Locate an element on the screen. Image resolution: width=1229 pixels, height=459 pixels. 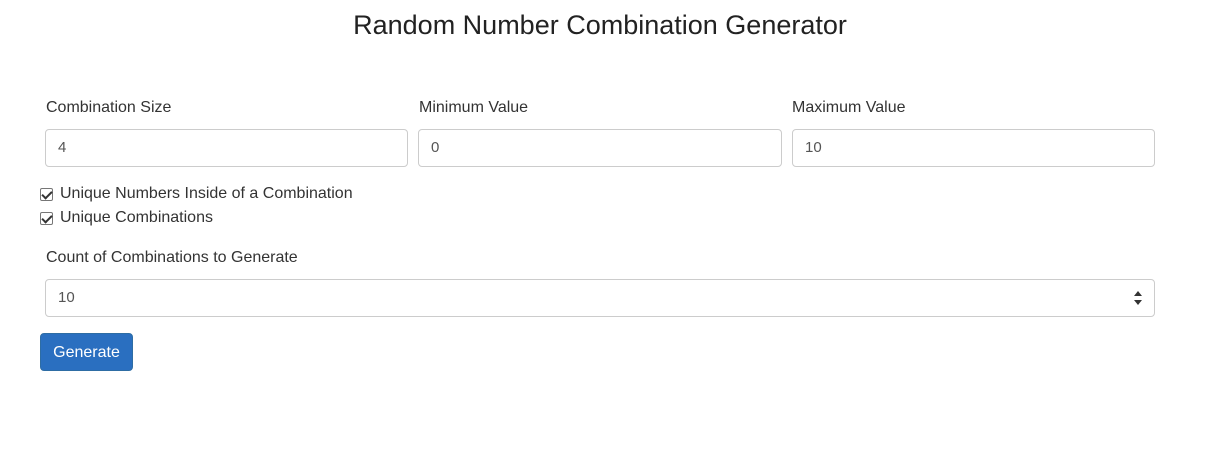
unique-combinations-label: Unique Combinations is located at coordinates (136, 217).